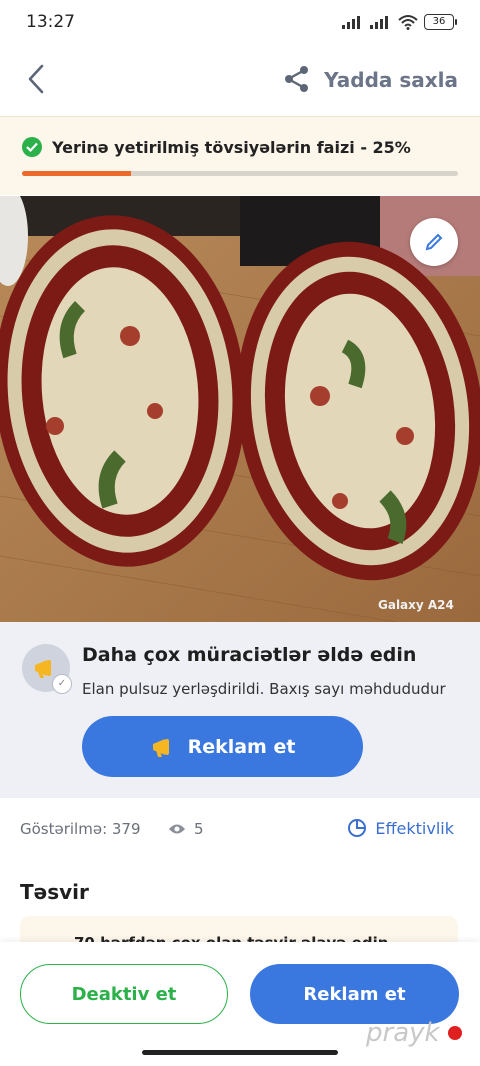 This screenshot has width=480, height=1066. Describe the element at coordinates (160, 747) in the screenshot. I see `megaphone-icon` at that location.